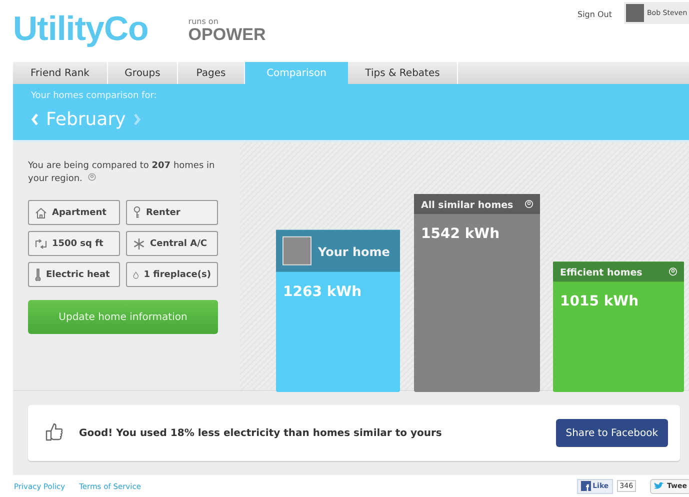 This screenshot has width=689, height=497. I want to click on home-attribute-button: Central A/C, so click(172, 243).